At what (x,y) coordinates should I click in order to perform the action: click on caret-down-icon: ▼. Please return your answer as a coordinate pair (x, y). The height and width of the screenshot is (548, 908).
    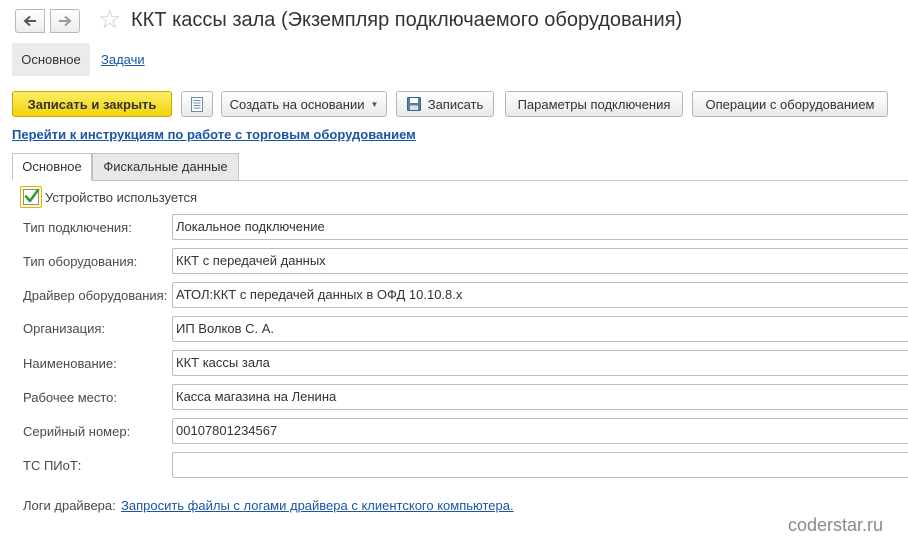
    Looking at the image, I should click on (374, 104).